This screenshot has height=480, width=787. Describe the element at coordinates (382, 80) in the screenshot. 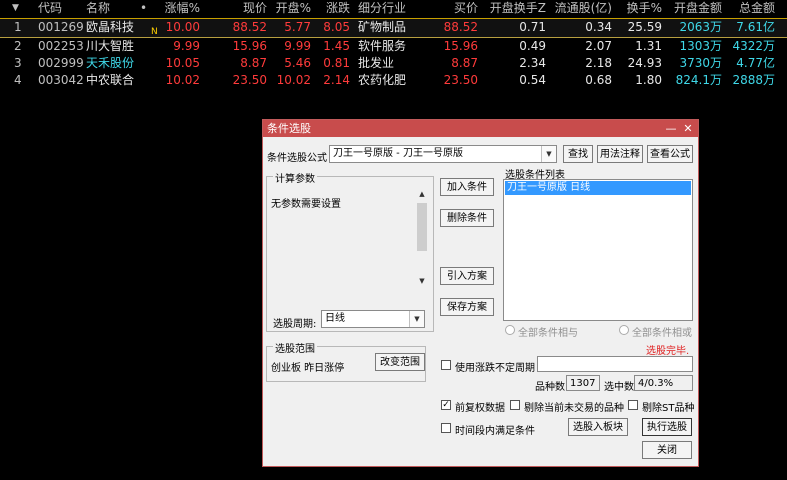

I see `row-industry: 农药化肥` at that location.